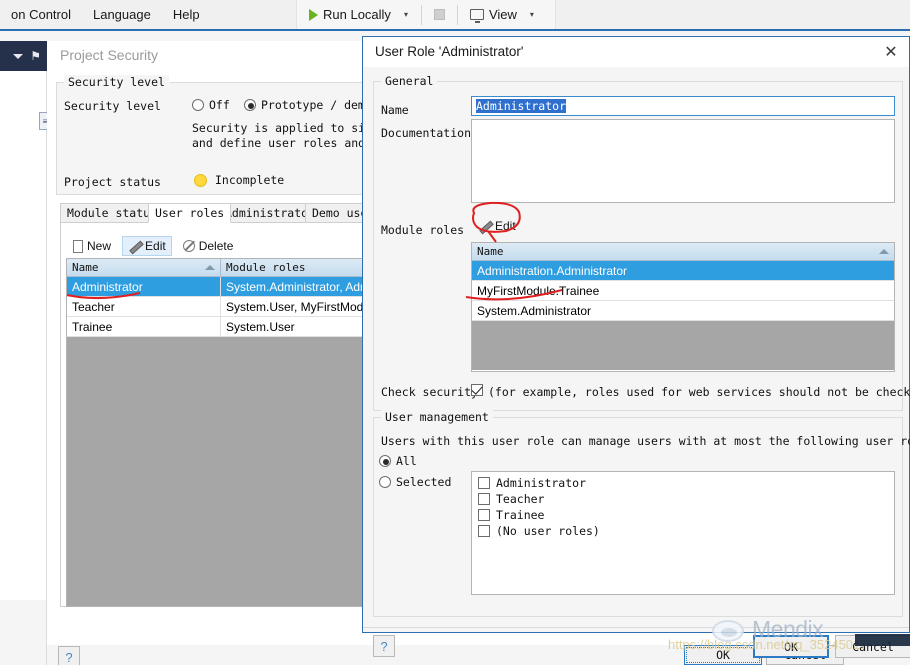 This screenshot has height=665, width=910. Describe the element at coordinates (357, 14) in the screenshot. I see `run-locally-label: Run Locally` at that location.